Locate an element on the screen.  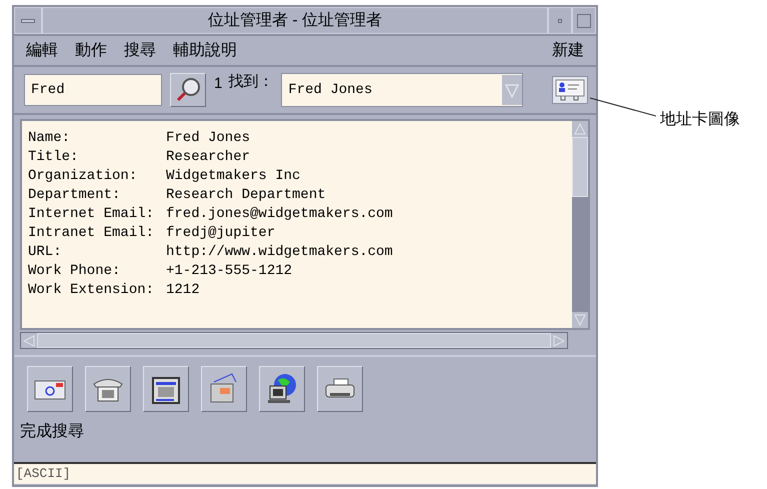
leader-line is located at coordinates (623, 107).